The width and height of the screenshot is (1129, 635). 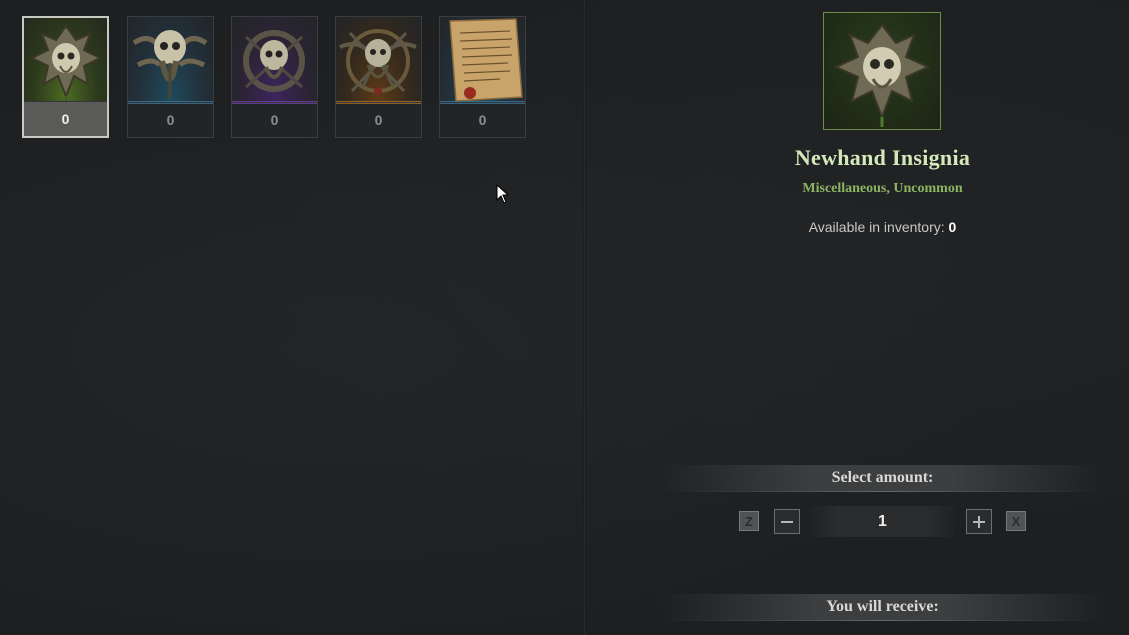 I want to click on min-amount-key-button: Z, so click(x=749, y=521).